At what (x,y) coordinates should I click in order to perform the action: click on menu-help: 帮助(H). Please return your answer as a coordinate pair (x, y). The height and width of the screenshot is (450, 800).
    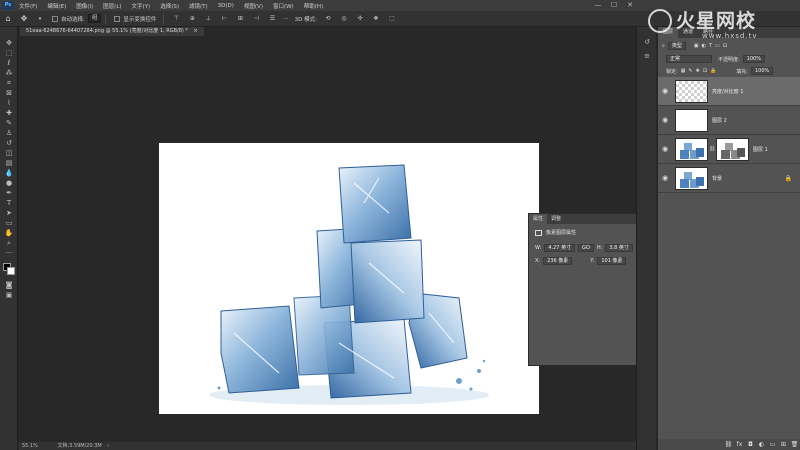
    Looking at the image, I should click on (313, 6).